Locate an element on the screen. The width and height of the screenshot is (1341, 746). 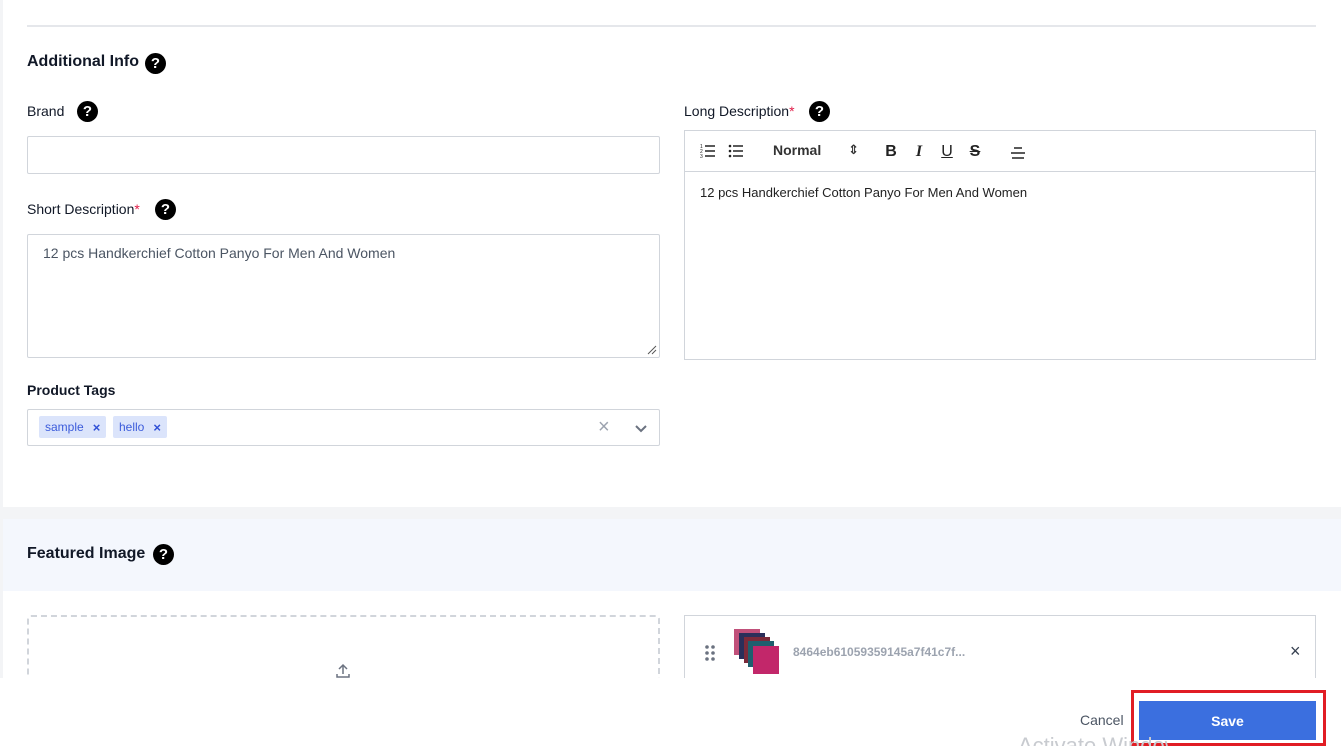
short-description-label-text: Short Description is located at coordinates (81, 209).